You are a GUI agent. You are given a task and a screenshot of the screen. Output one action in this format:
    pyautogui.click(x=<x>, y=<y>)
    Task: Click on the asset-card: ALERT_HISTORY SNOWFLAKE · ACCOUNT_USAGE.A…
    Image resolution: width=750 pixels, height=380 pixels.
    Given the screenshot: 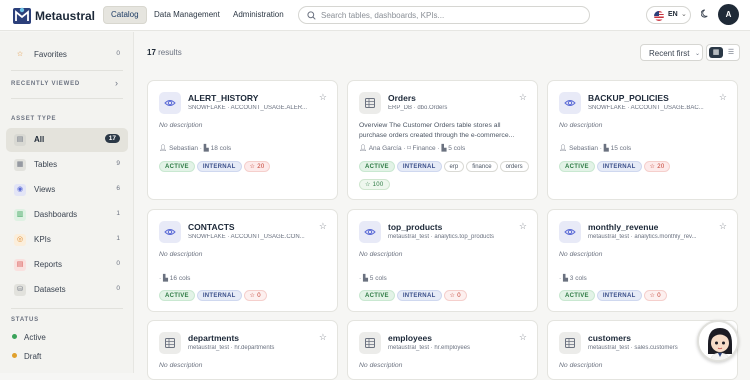 What is the action you would take?
    pyautogui.click(x=242, y=140)
    